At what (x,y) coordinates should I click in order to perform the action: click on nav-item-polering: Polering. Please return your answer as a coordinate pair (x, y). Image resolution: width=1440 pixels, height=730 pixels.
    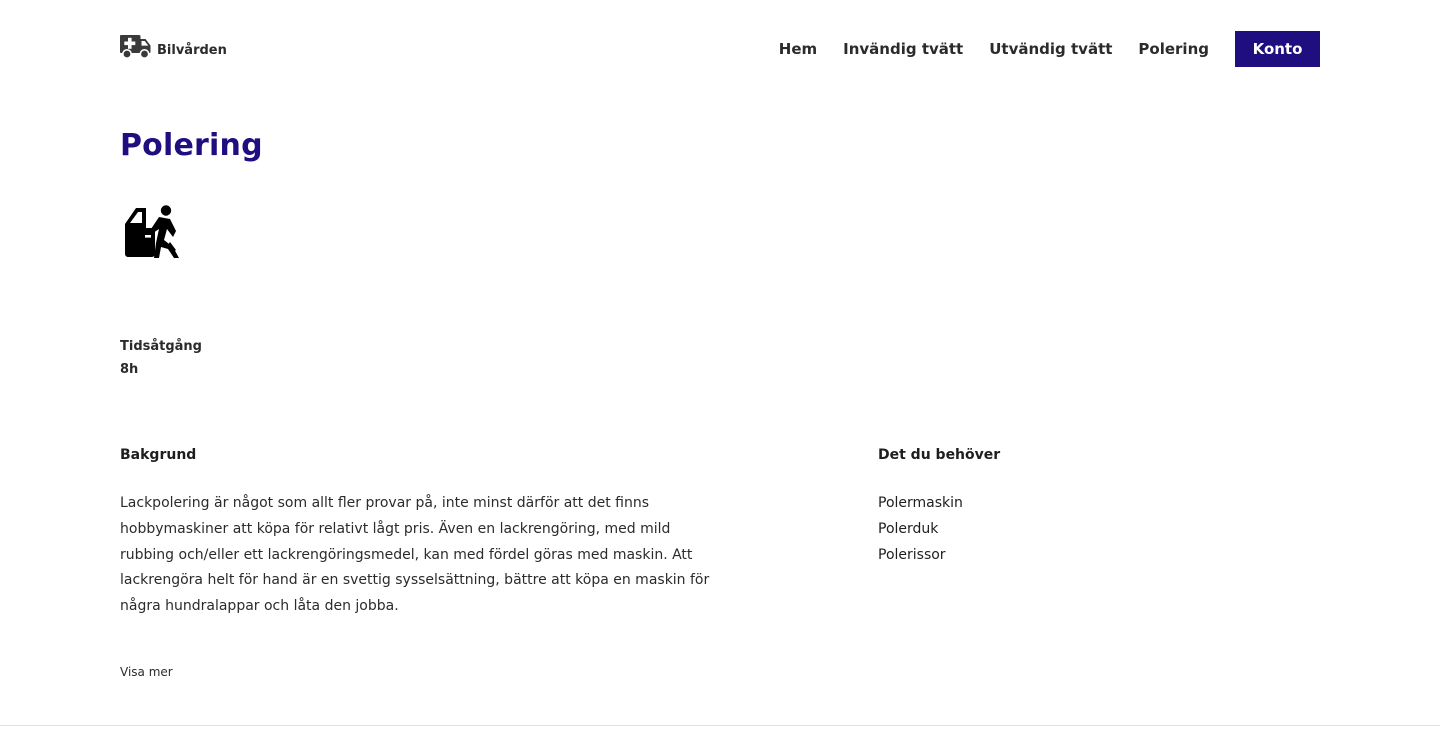
    Looking at the image, I should click on (1173, 49).